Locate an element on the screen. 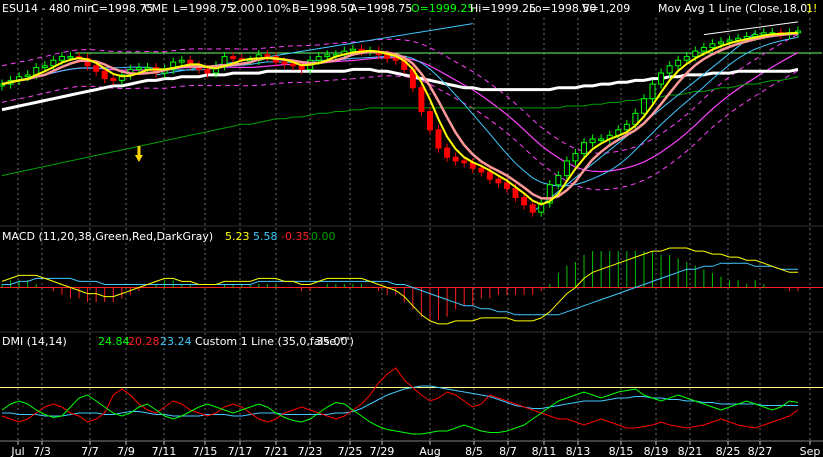  x-tick-label: 8/13 is located at coordinates (578, 451).